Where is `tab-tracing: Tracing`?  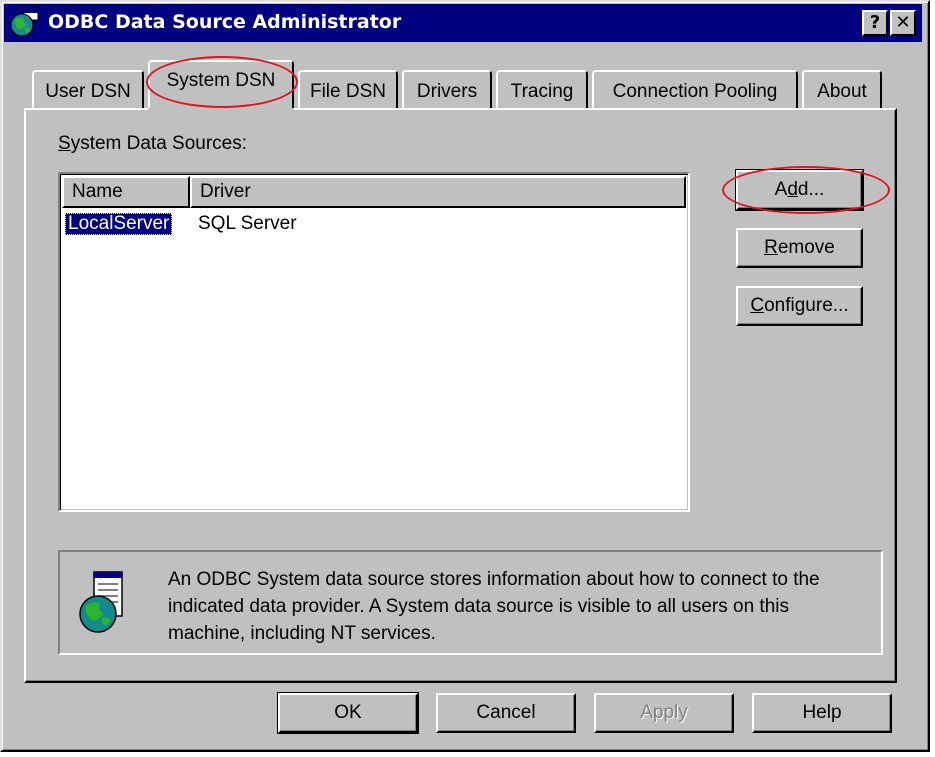 tab-tracing: Tracing is located at coordinates (542, 89).